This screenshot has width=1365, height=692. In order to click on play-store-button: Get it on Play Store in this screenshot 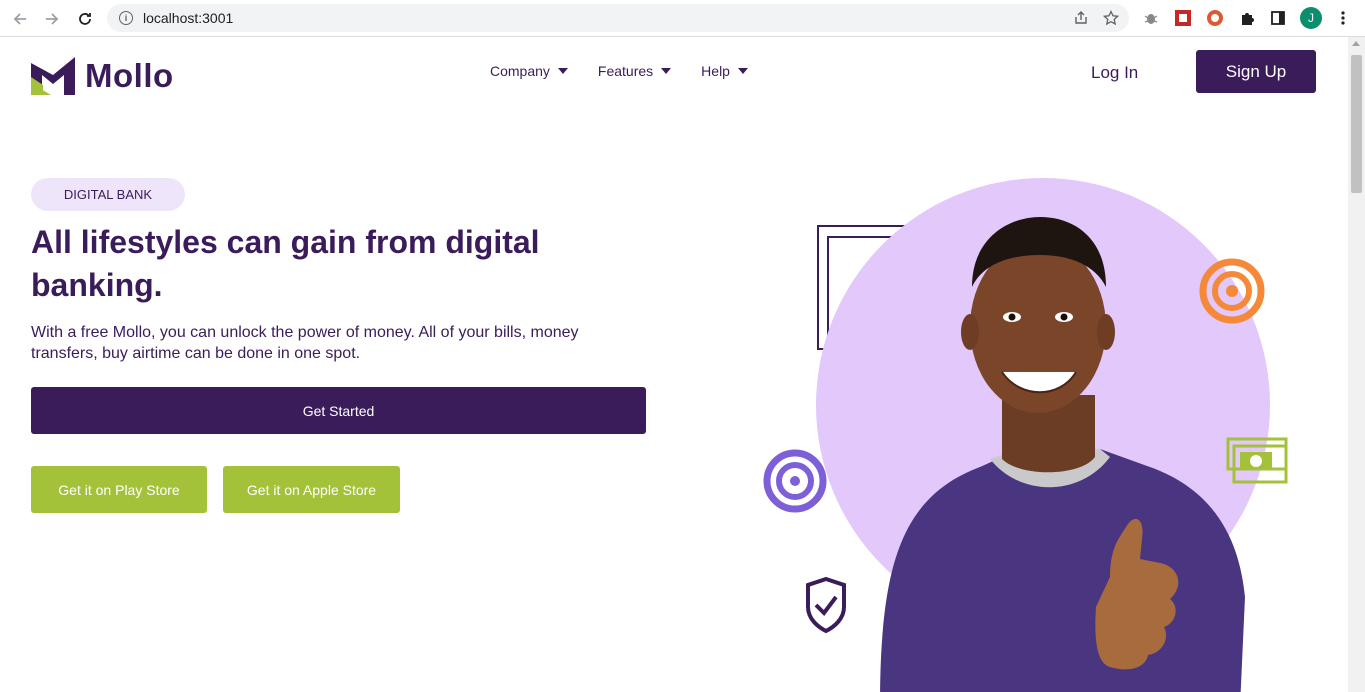, I will do `click(119, 489)`.